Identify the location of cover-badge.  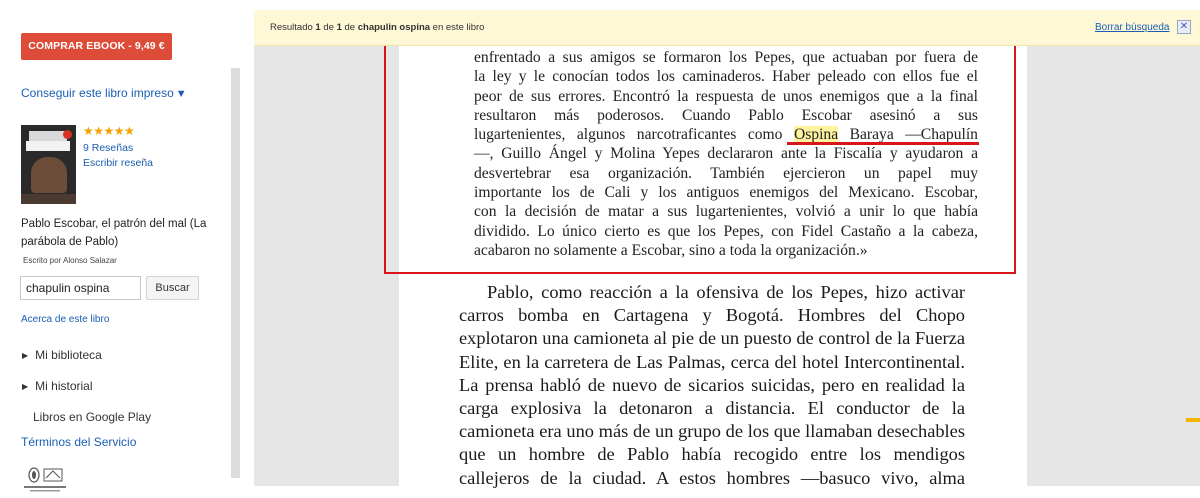
(67, 134).